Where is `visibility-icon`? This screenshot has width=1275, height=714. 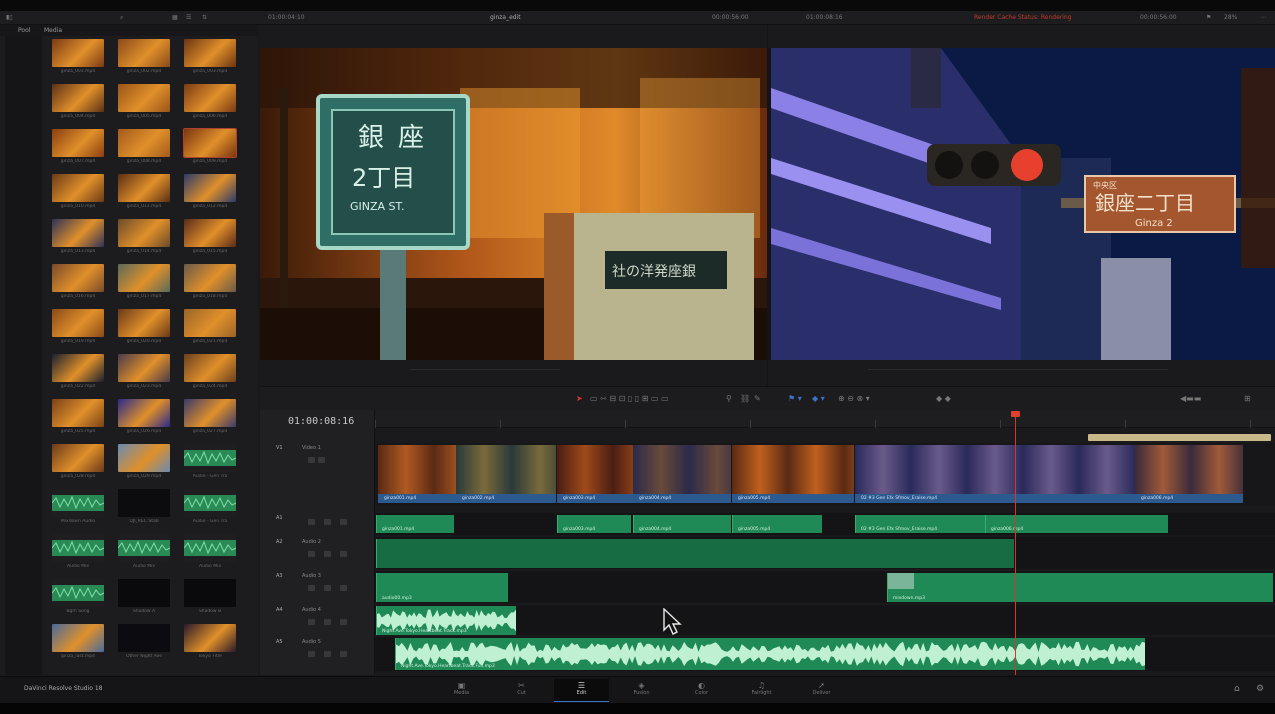 visibility-icon is located at coordinates (321, 460).